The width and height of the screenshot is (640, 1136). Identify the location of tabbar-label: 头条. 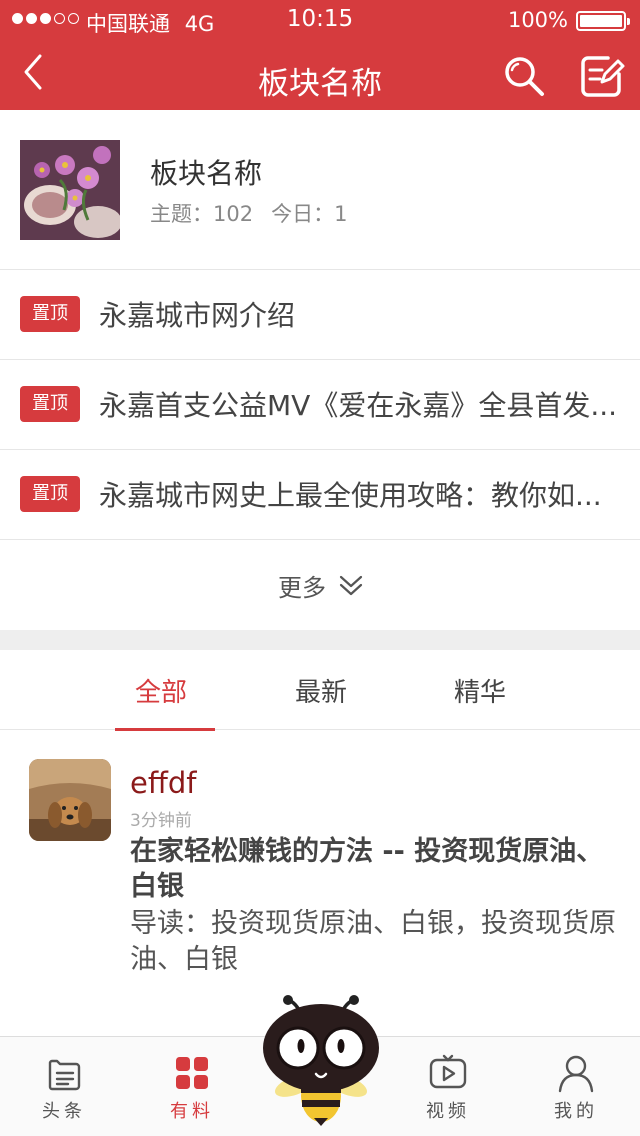
(64, 1111).